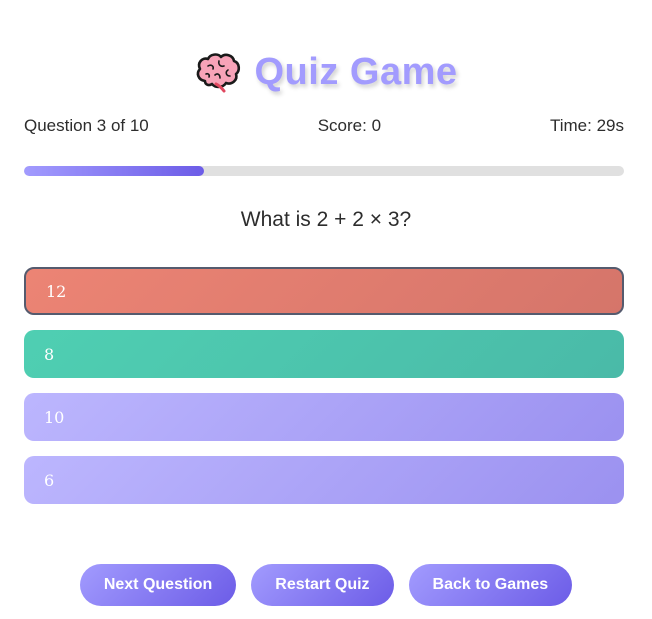 The height and width of the screenshot is (619, 652). Describe the element at coordinates (86, 125) in the screenshot. I see `question-counter: Question 3 of 10` at that location.